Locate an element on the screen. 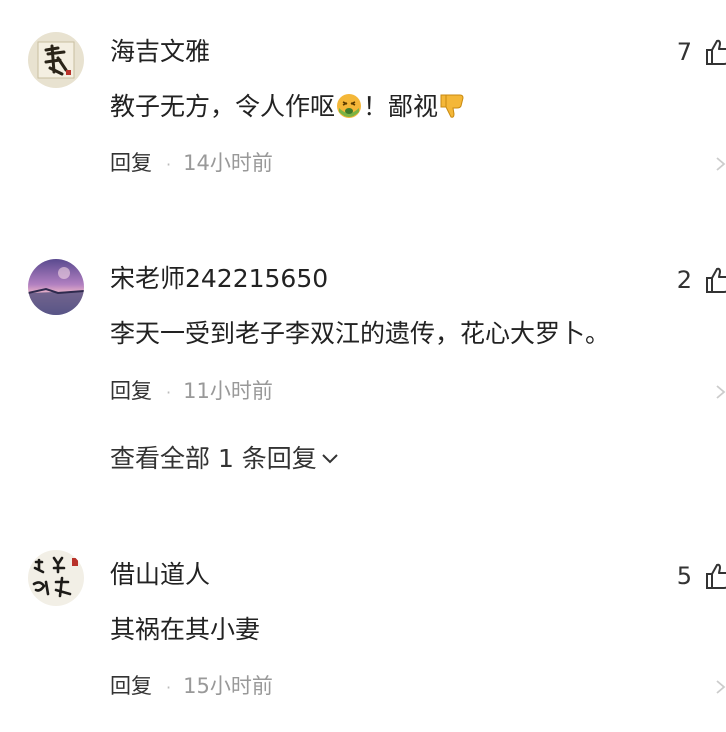  comment-text: 教子无方，令人作呕 ！鄙视 is located at coordinates (288, 107).